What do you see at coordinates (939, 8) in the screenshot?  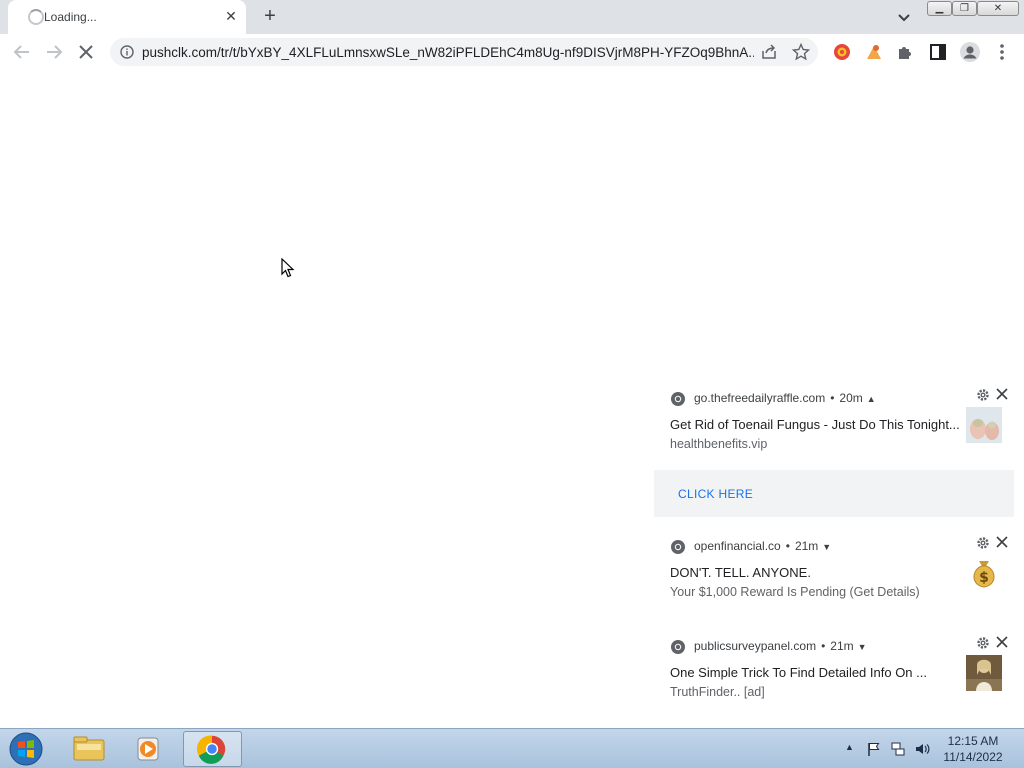 I see `window-minimize-button: ▁` at bounding box center [939, 8].